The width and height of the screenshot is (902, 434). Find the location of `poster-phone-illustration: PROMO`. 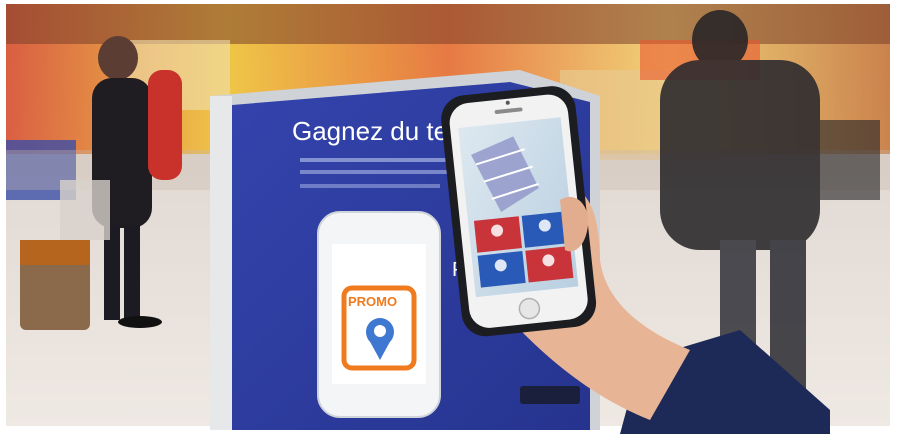

poster-phone-illustration: PROMO is located at coordinates (379, 314).